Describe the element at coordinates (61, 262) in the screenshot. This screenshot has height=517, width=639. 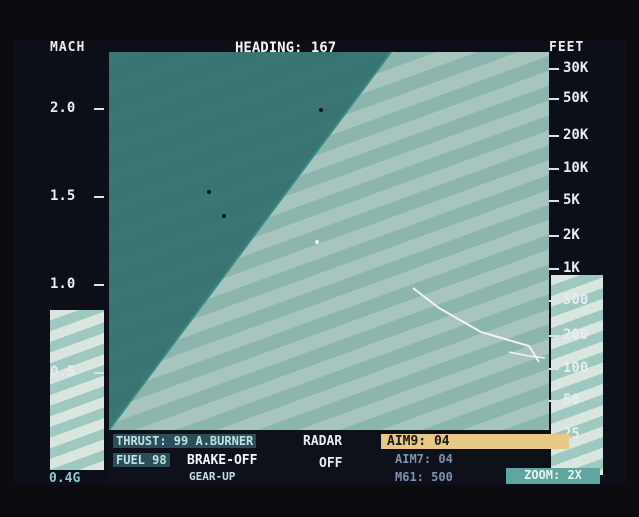
I see `mach-scale: MACH 2.0 1.5 1.0 0.5` at that location.